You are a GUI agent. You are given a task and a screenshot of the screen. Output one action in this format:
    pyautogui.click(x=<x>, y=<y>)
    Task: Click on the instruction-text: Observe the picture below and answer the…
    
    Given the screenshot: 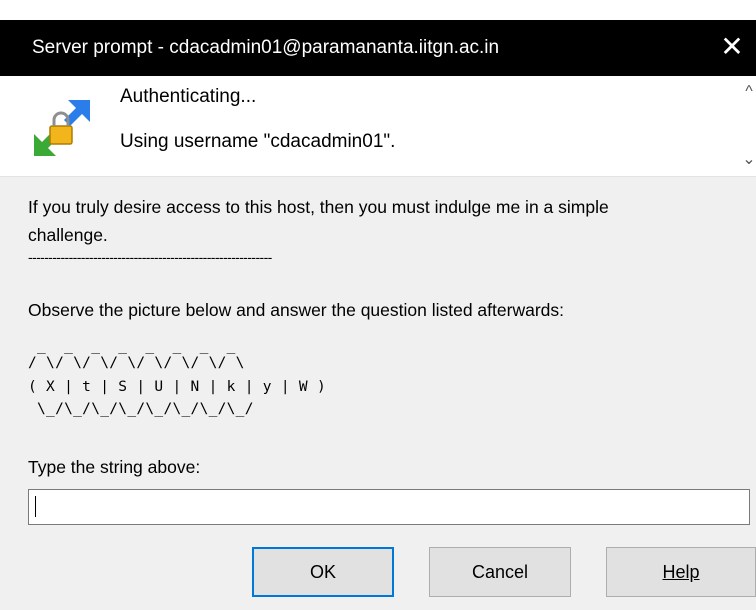 What is the action you would take?
    pyautogui.click(x=296, y=310)
    